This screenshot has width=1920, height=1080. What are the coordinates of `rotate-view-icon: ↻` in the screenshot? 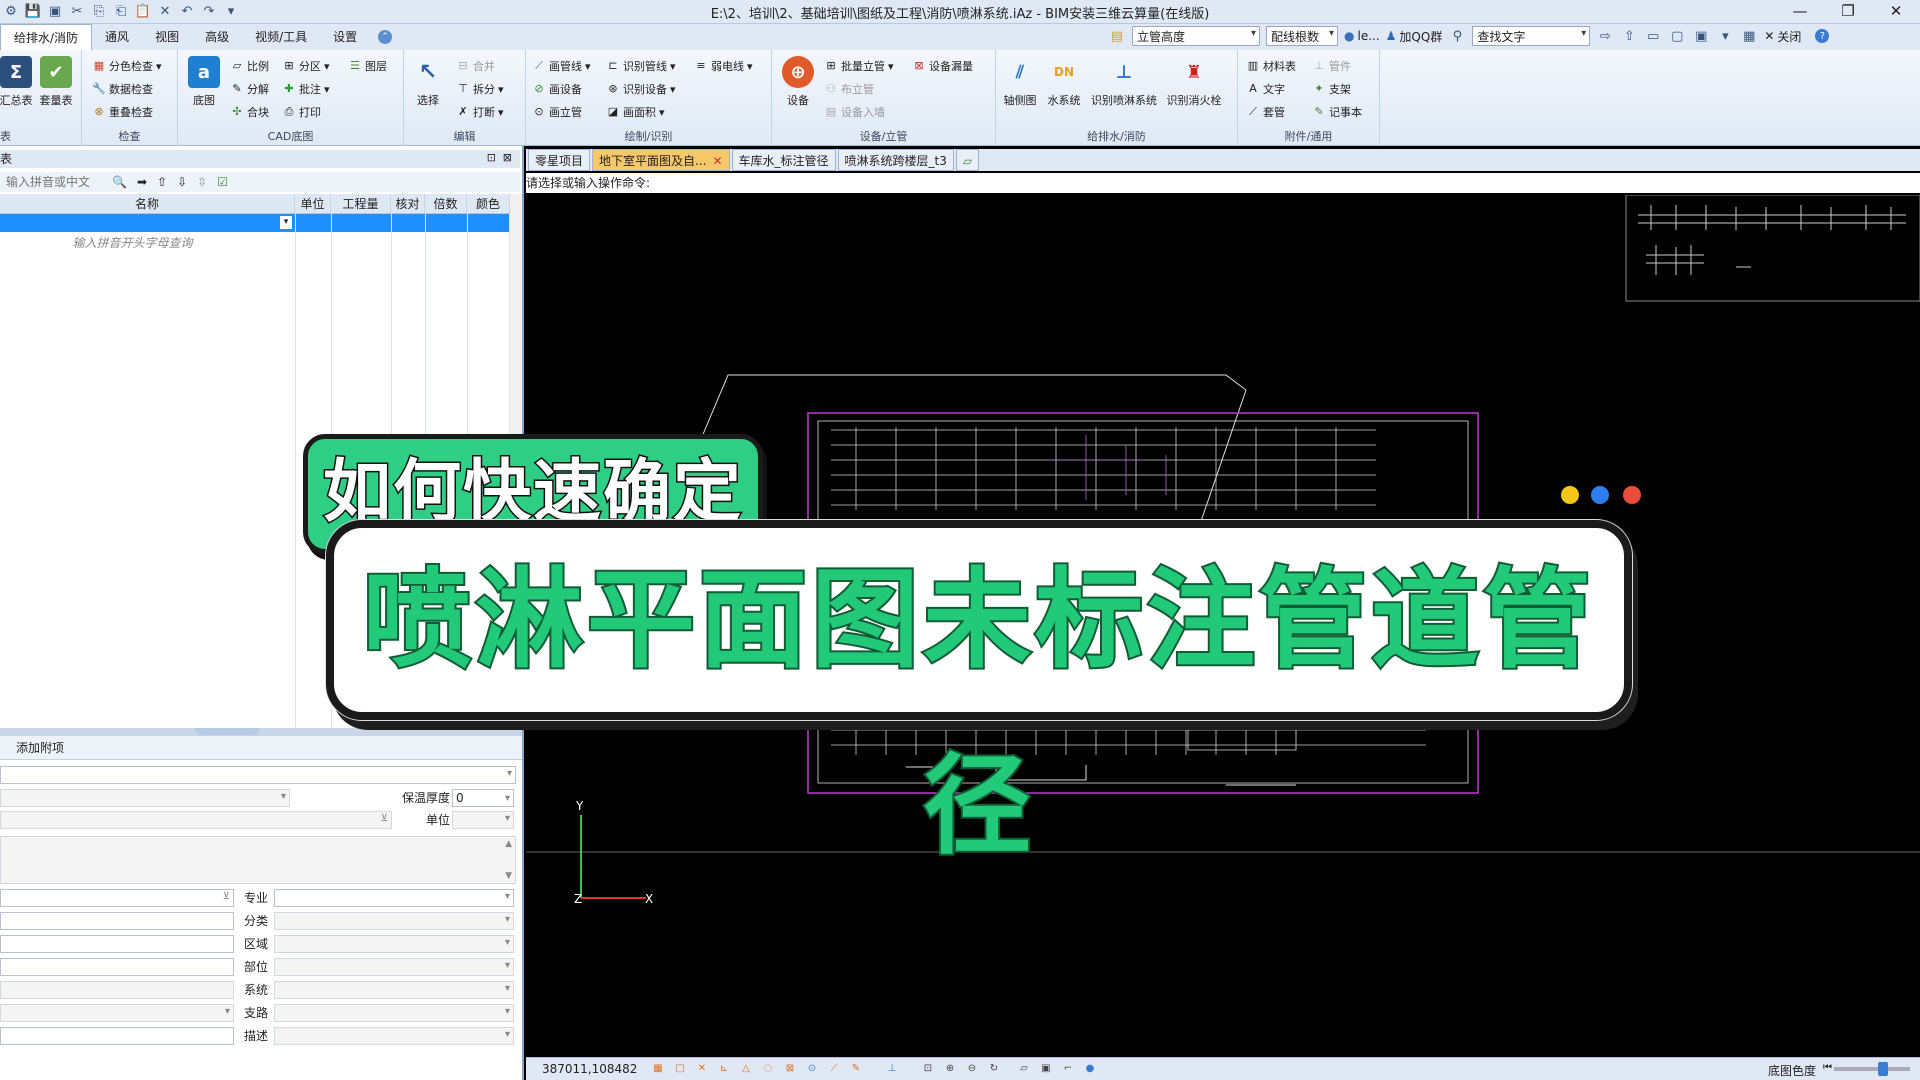 It's located at (994, 1069).